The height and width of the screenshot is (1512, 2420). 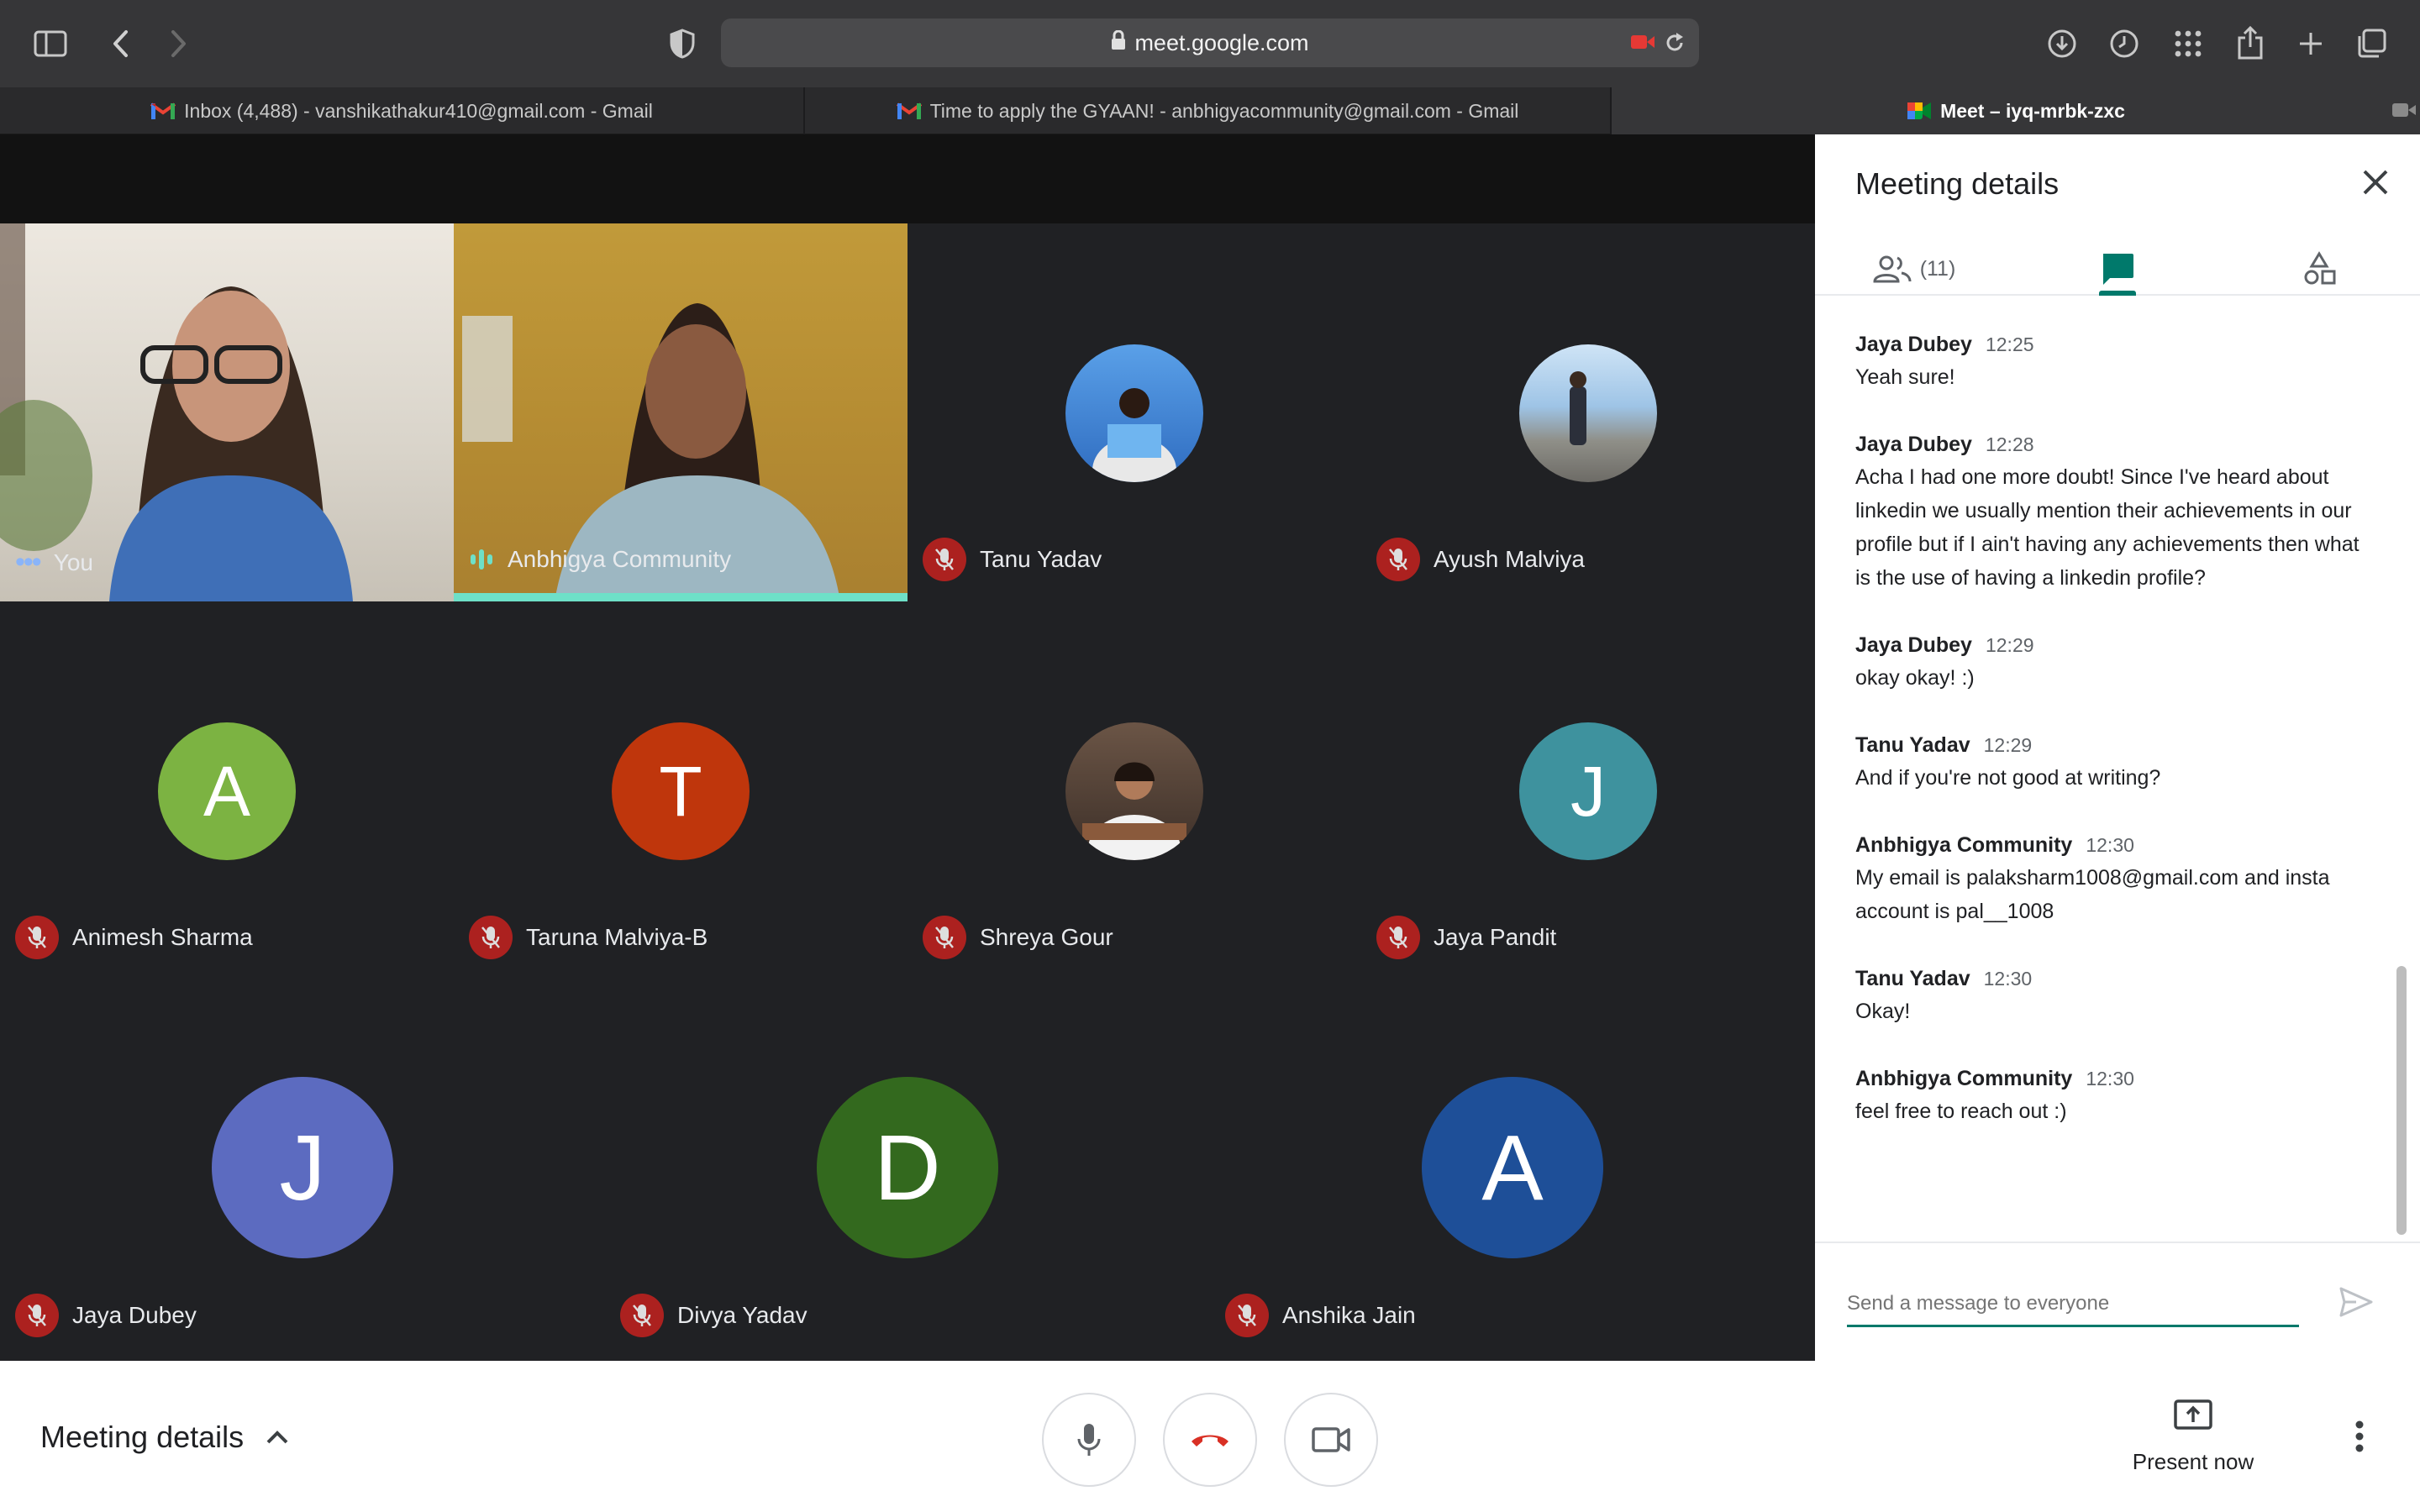 What do you see at coordinates (277, 1437) in the screenshot?
I see `chevron-up-icon` at bounding box center [277, 1437].